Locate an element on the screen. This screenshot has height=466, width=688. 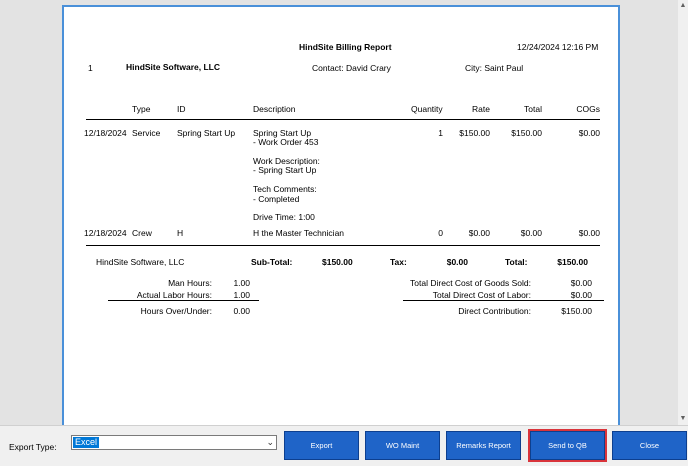
wo-maint-button: WO Maint is located at coordinates (402, 445).